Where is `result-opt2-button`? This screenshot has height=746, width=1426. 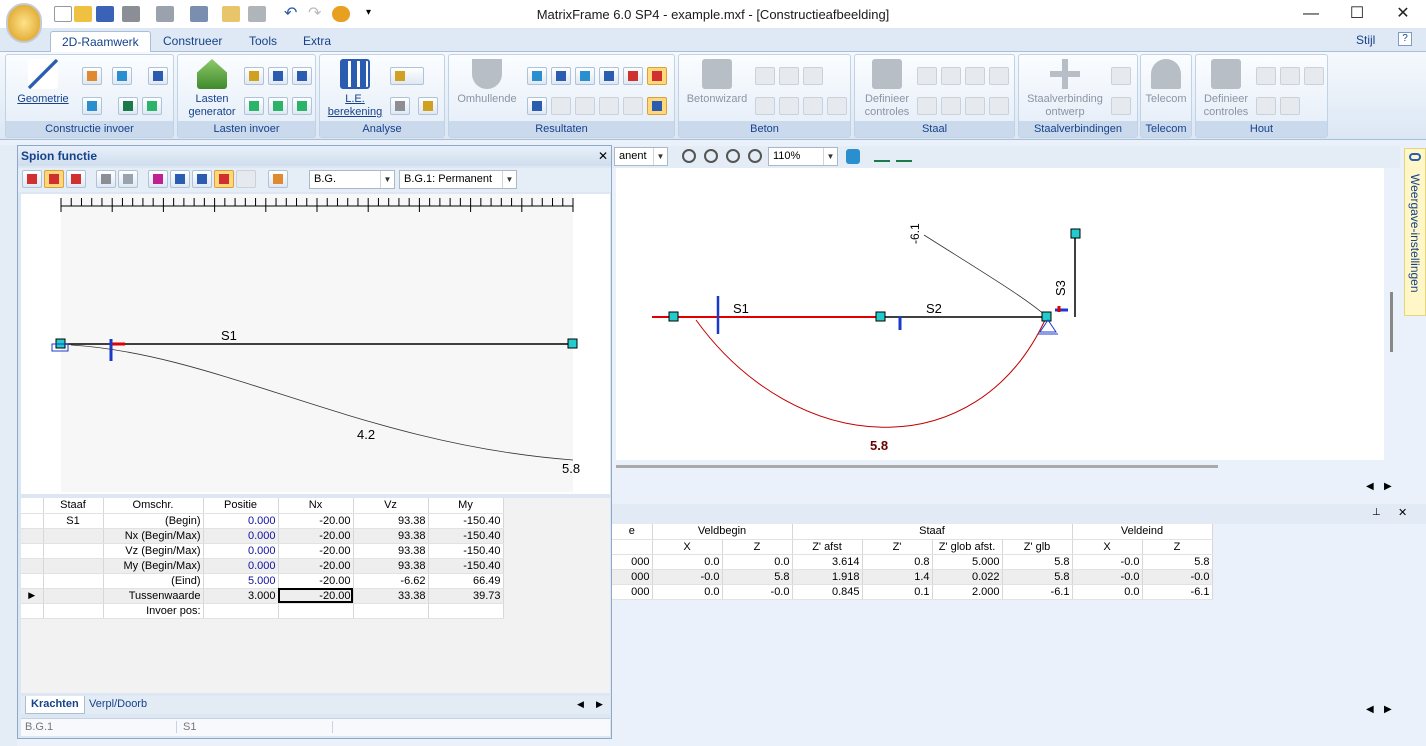 result-opt2-button is located at coordinates (585, 106).